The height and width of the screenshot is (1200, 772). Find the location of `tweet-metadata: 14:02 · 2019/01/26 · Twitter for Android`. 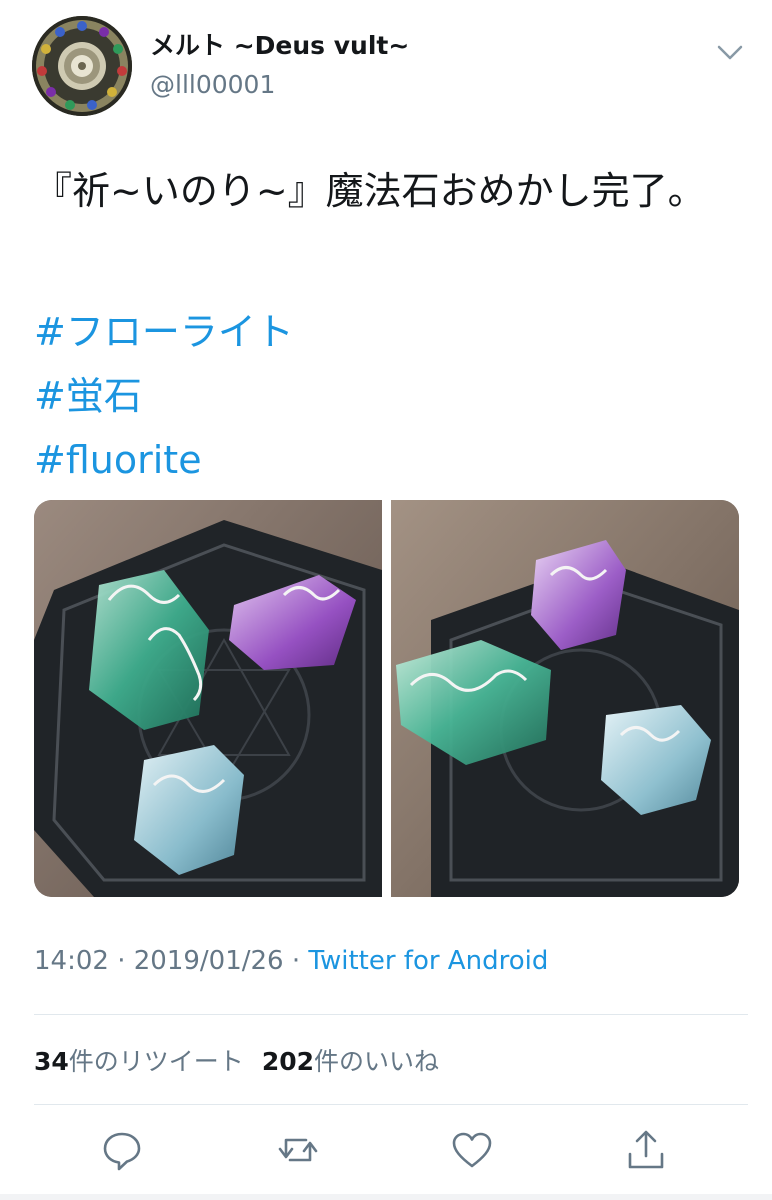

tweet-metadata: 14:02 · 2019/01/26 · Twitter for Android is located at coordinates (291, 961).